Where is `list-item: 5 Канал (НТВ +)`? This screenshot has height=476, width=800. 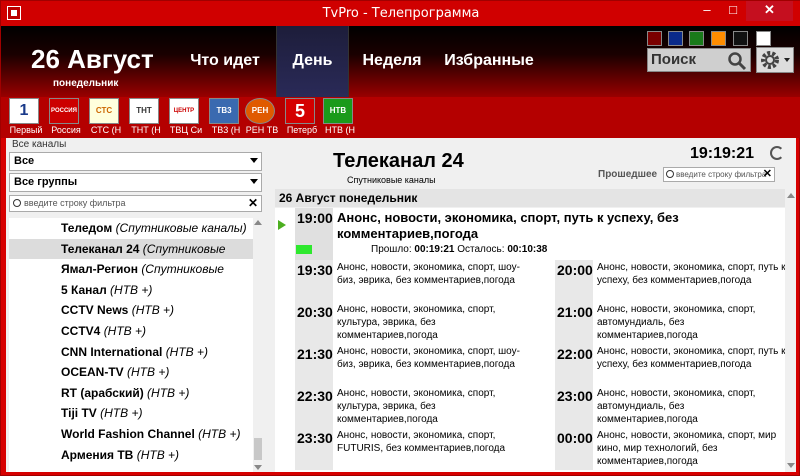
list-item: 5 Канал (НТВ +) is located at coordinates (131, 290).